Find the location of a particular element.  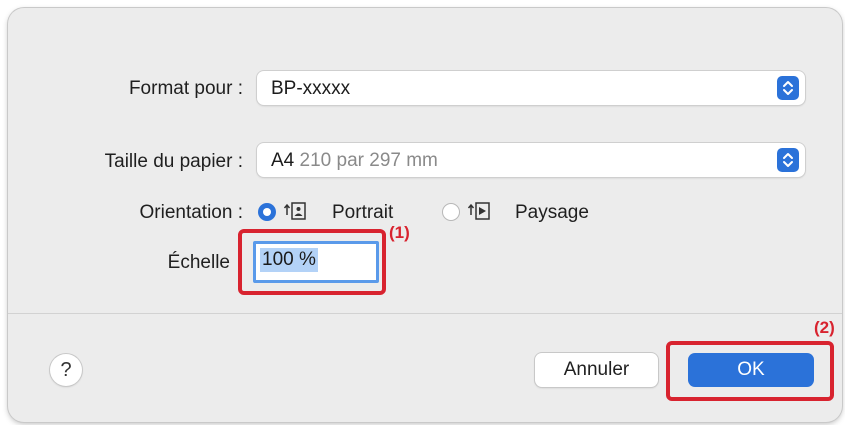

paper-size-label: Taille du papier : is located at coordinates (173, 161).